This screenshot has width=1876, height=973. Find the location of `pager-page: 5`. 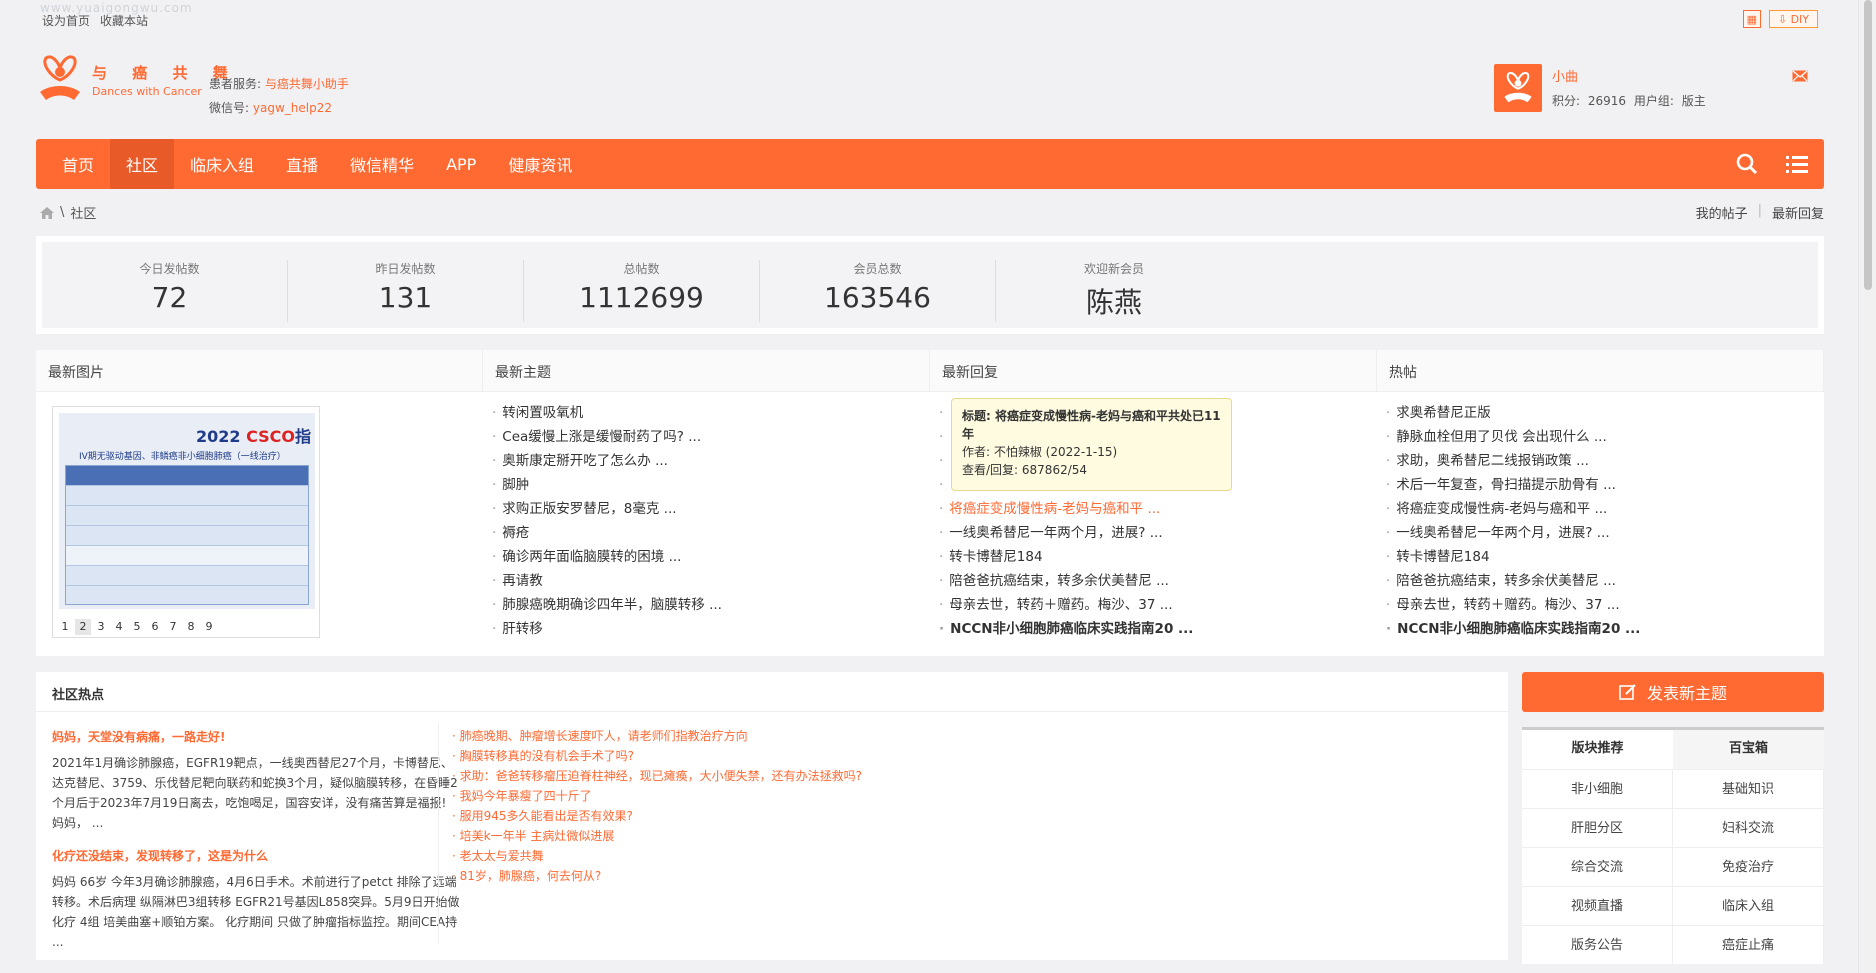

pager-page: 5 is located at coordinates (137, 627).